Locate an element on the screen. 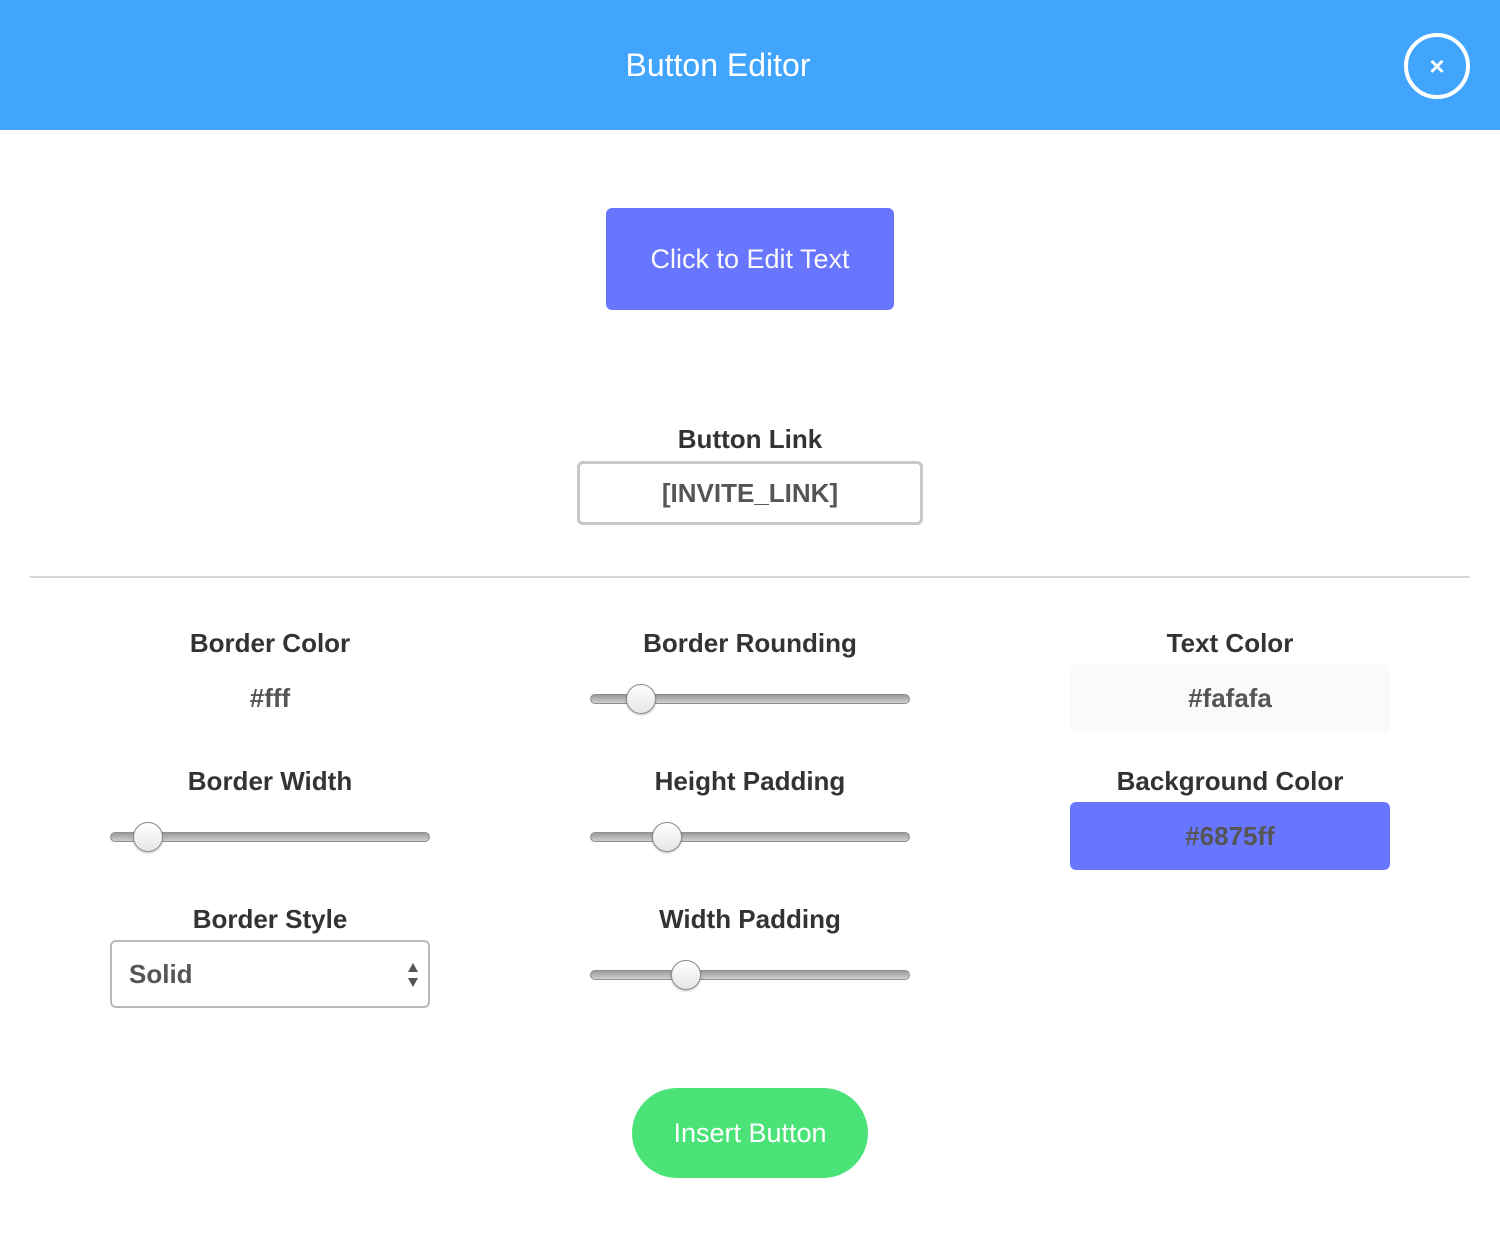 This screenshot has width=1500, height=1240. text-color-label: Text Color is located at coordinates (1230, 643).